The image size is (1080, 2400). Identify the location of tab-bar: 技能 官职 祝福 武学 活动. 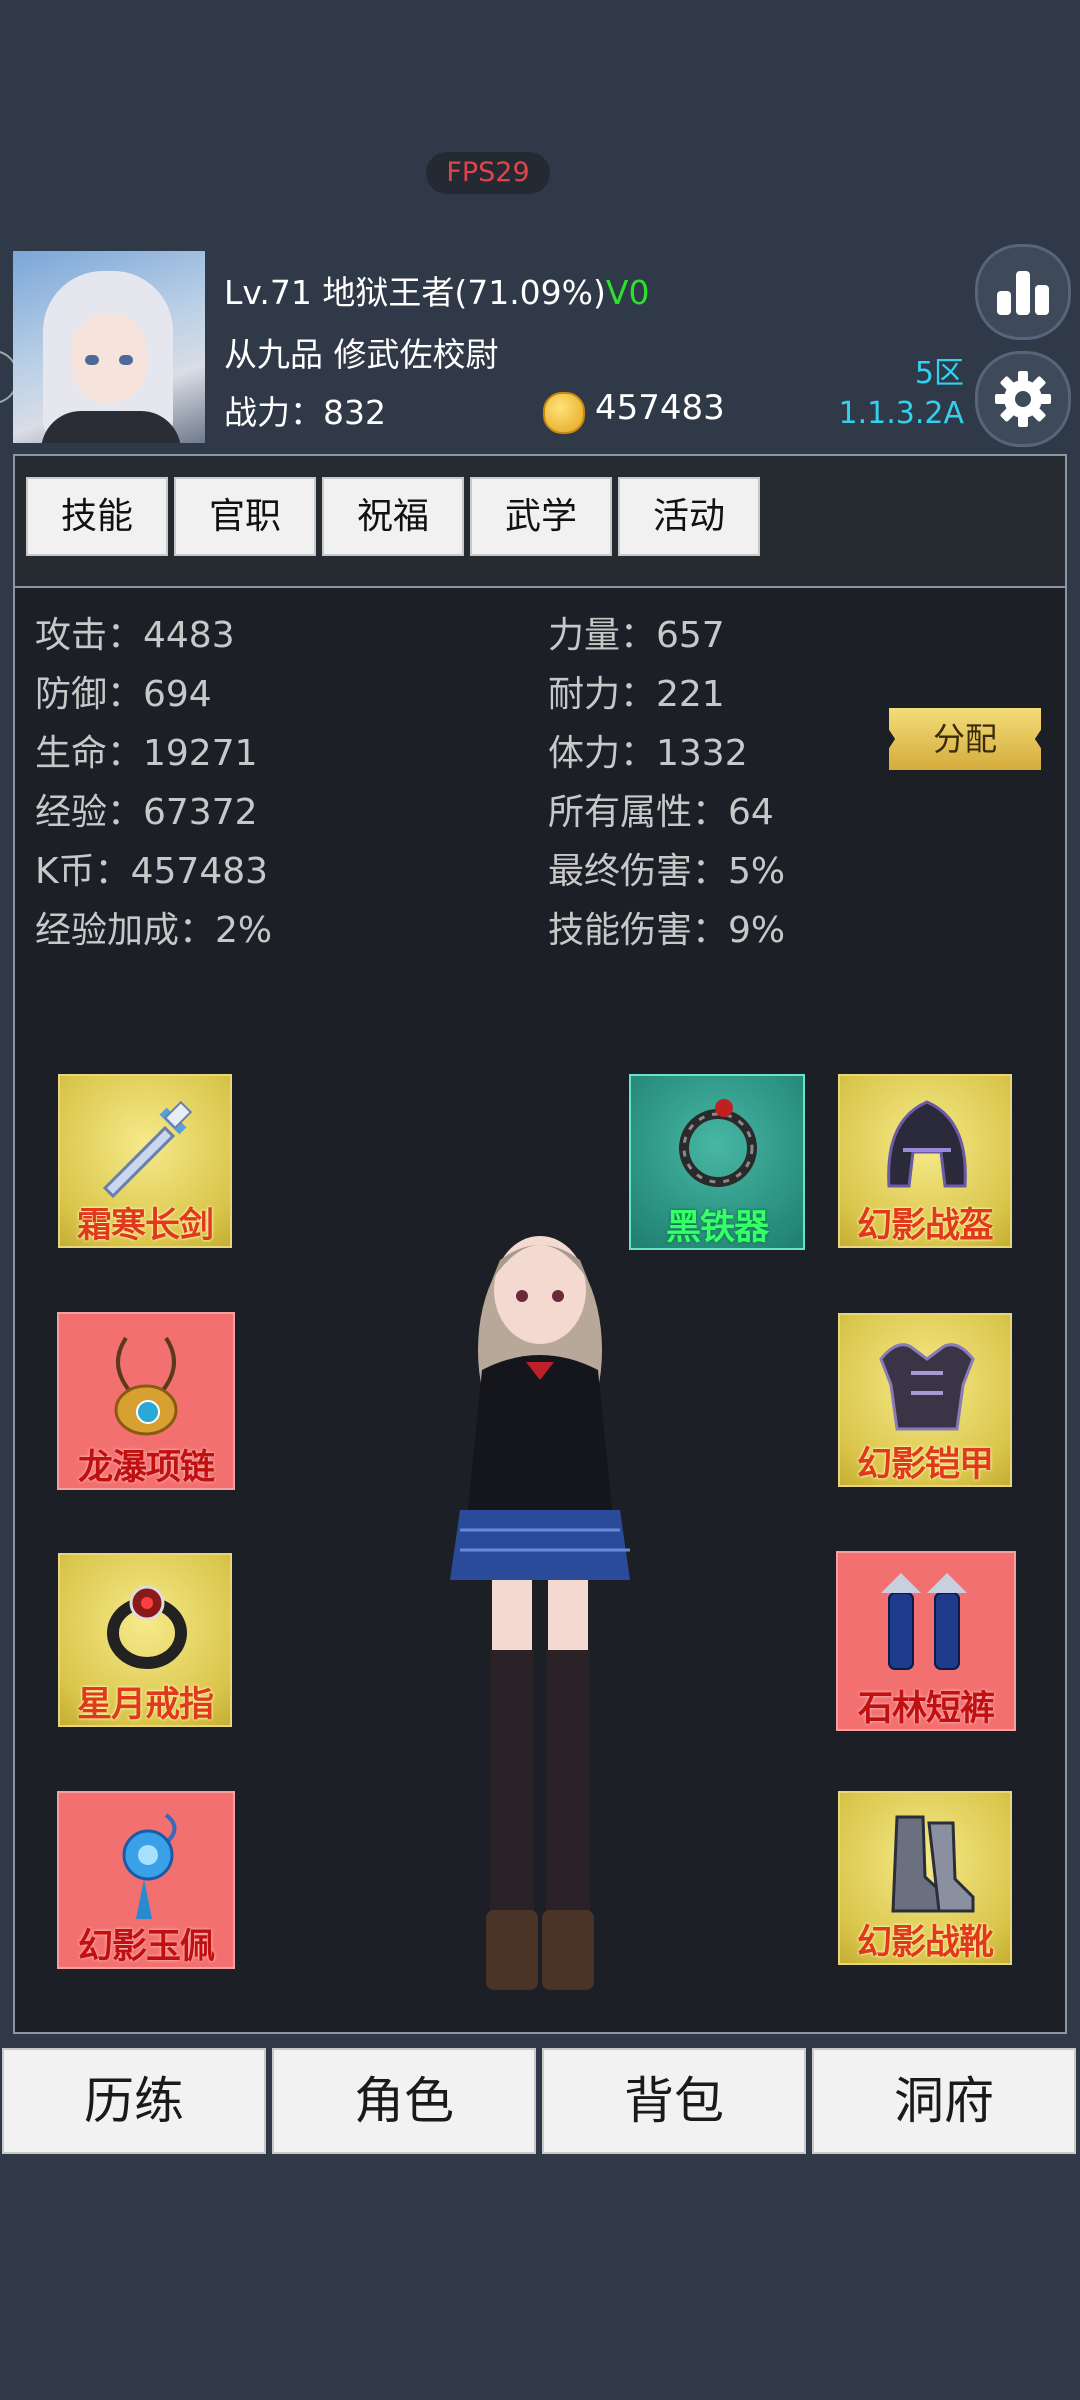
(540, 522).